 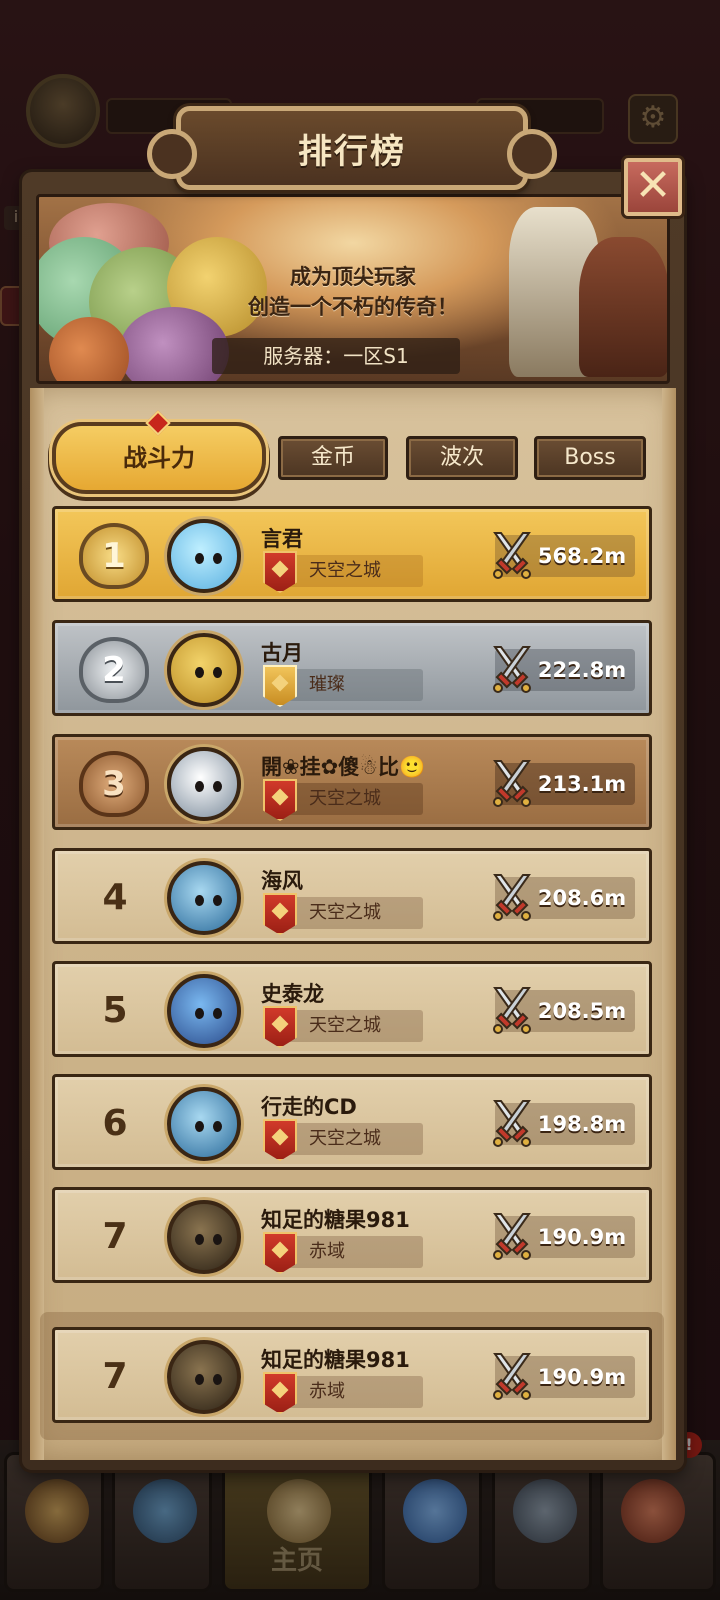 I want to click on player-name: 言君, so click(x=282, y=539).